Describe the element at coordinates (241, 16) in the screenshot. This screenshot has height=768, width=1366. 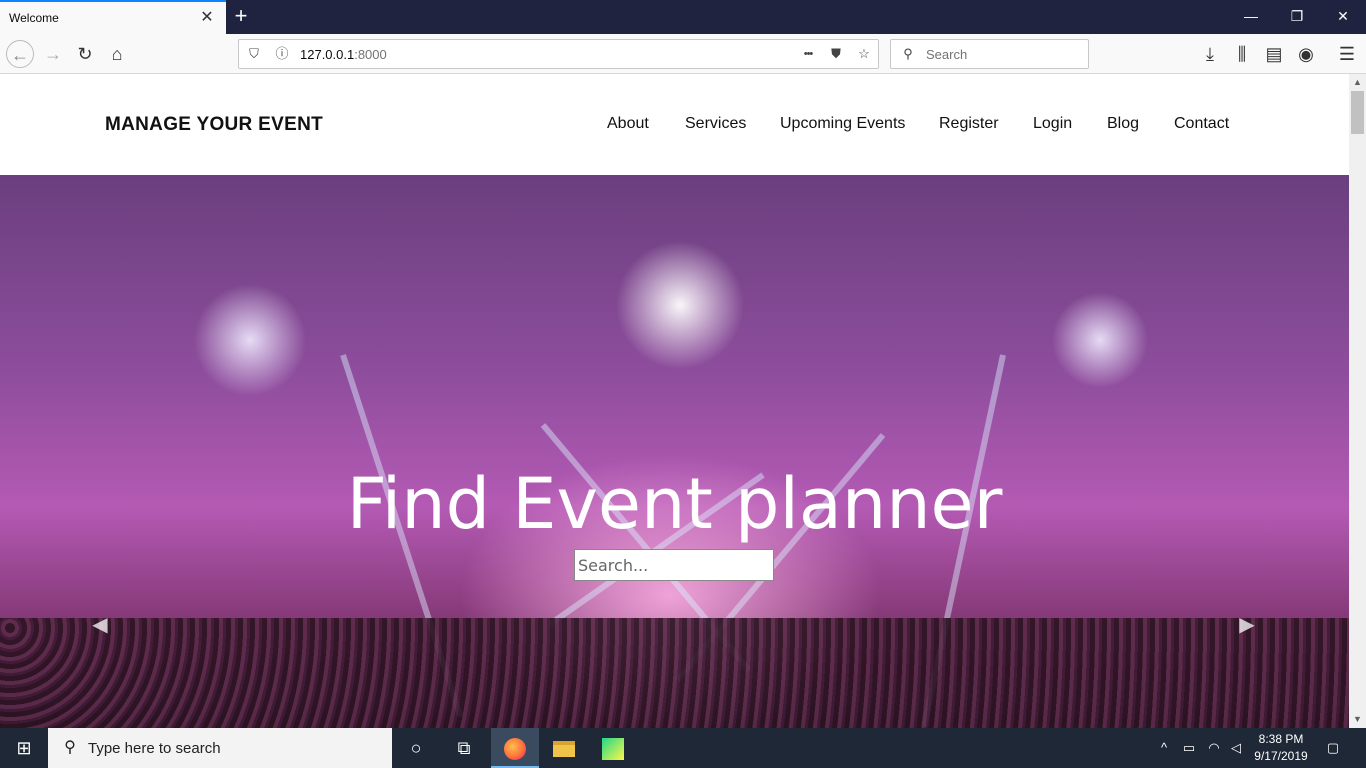
I see `new-tab-icon: +` at that location.